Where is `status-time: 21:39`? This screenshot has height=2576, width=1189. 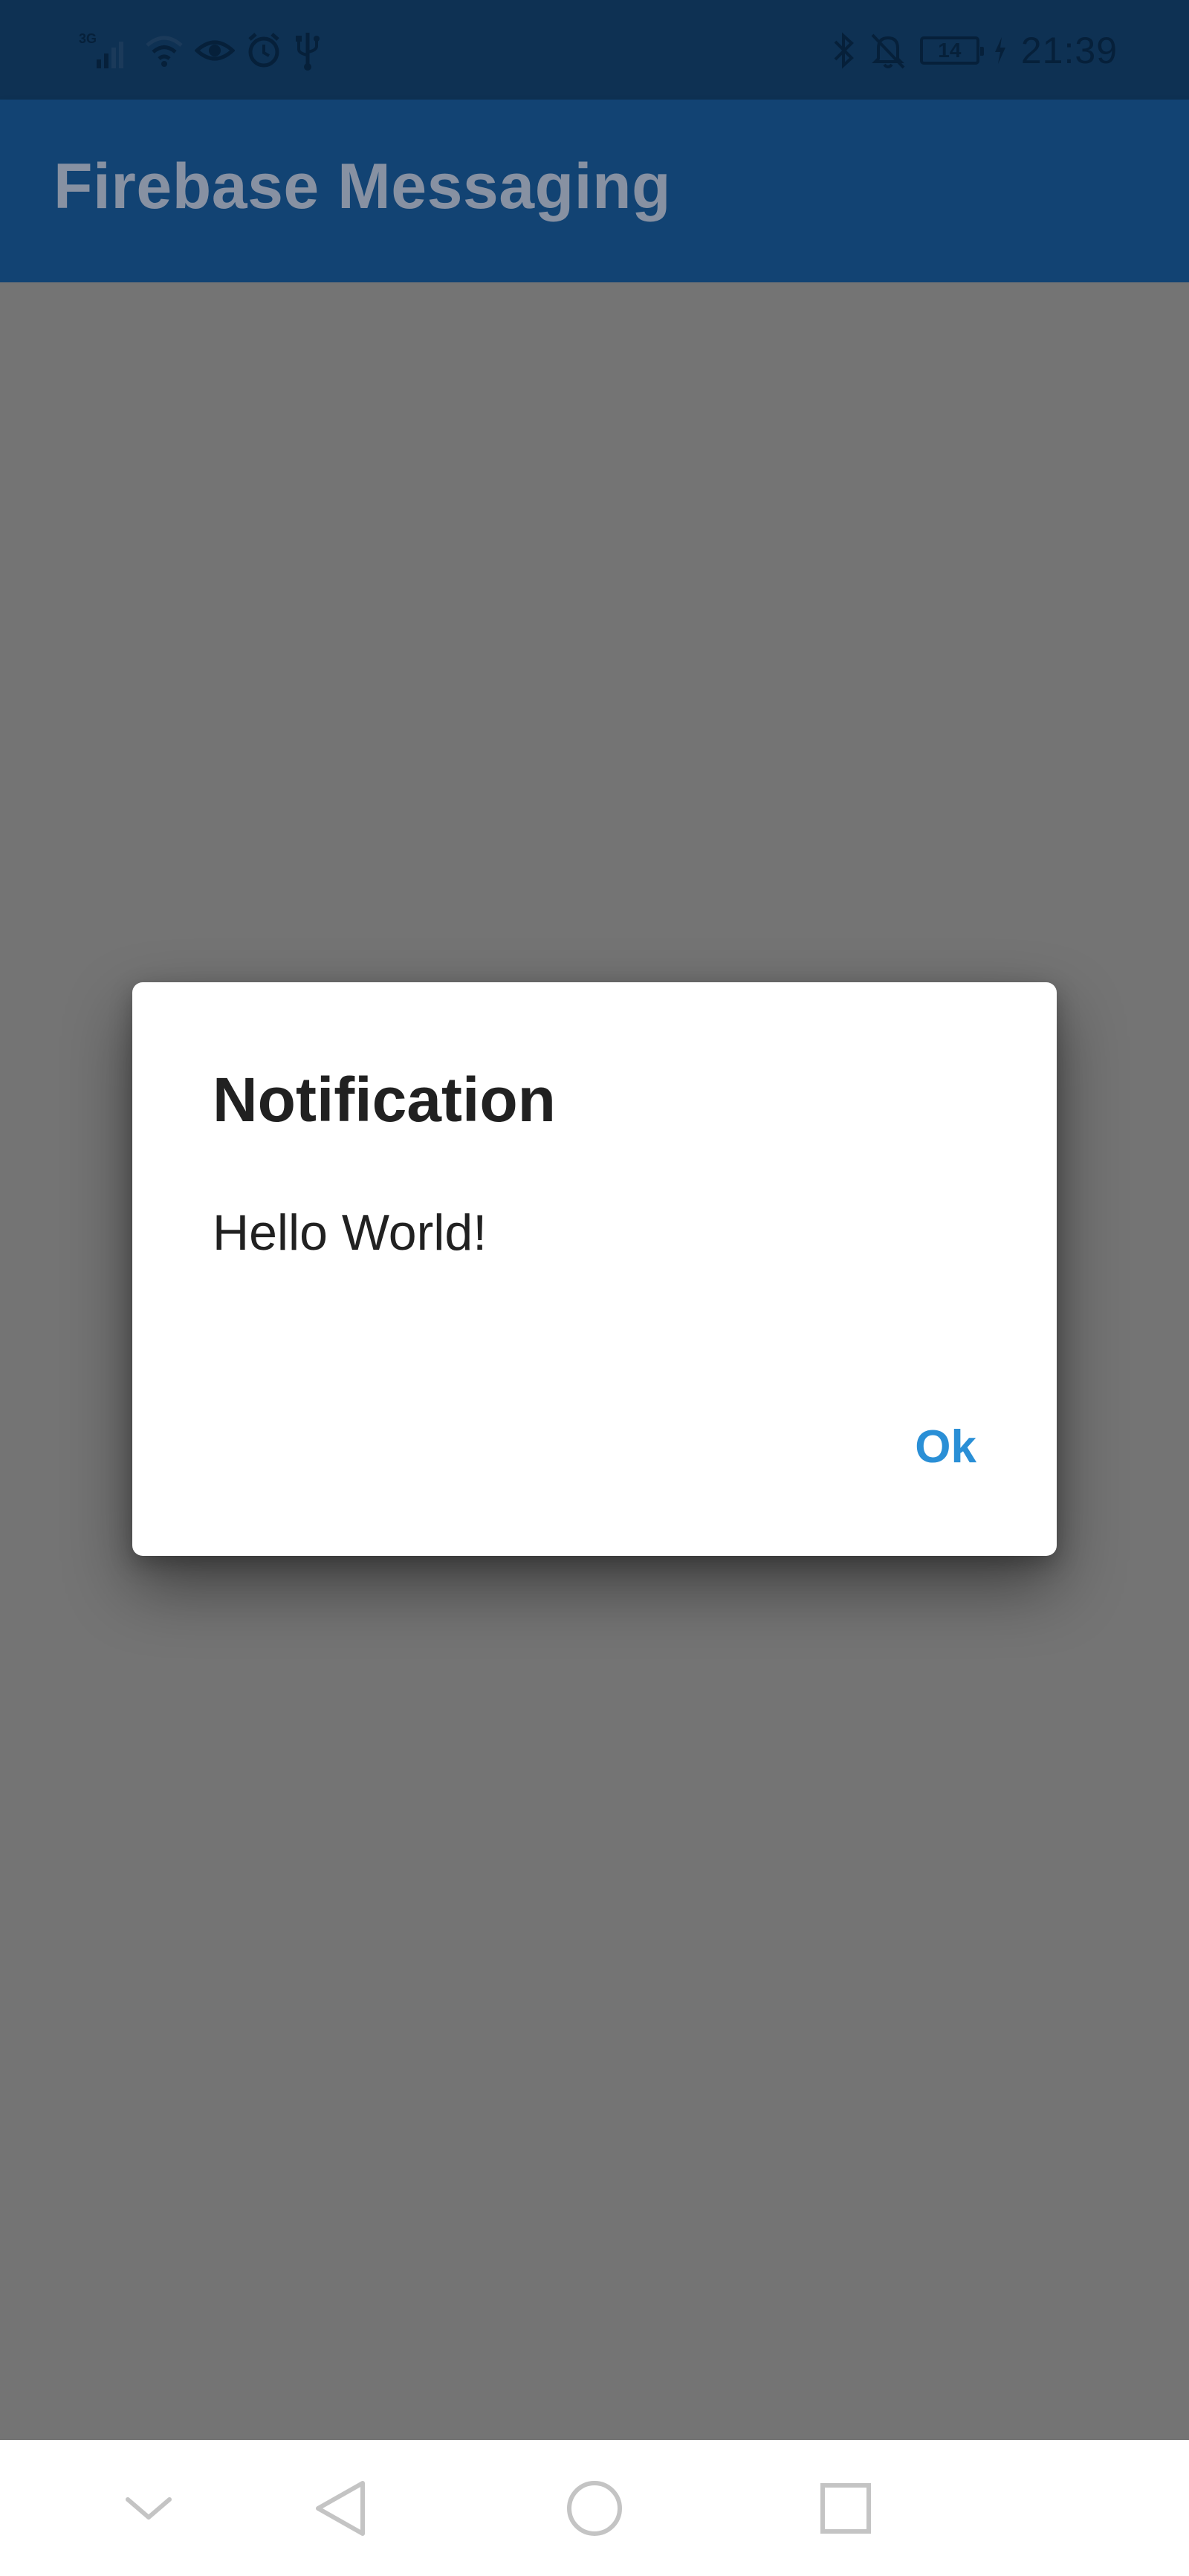
status-time: 21:39 is located at coordinates (1069, 50).